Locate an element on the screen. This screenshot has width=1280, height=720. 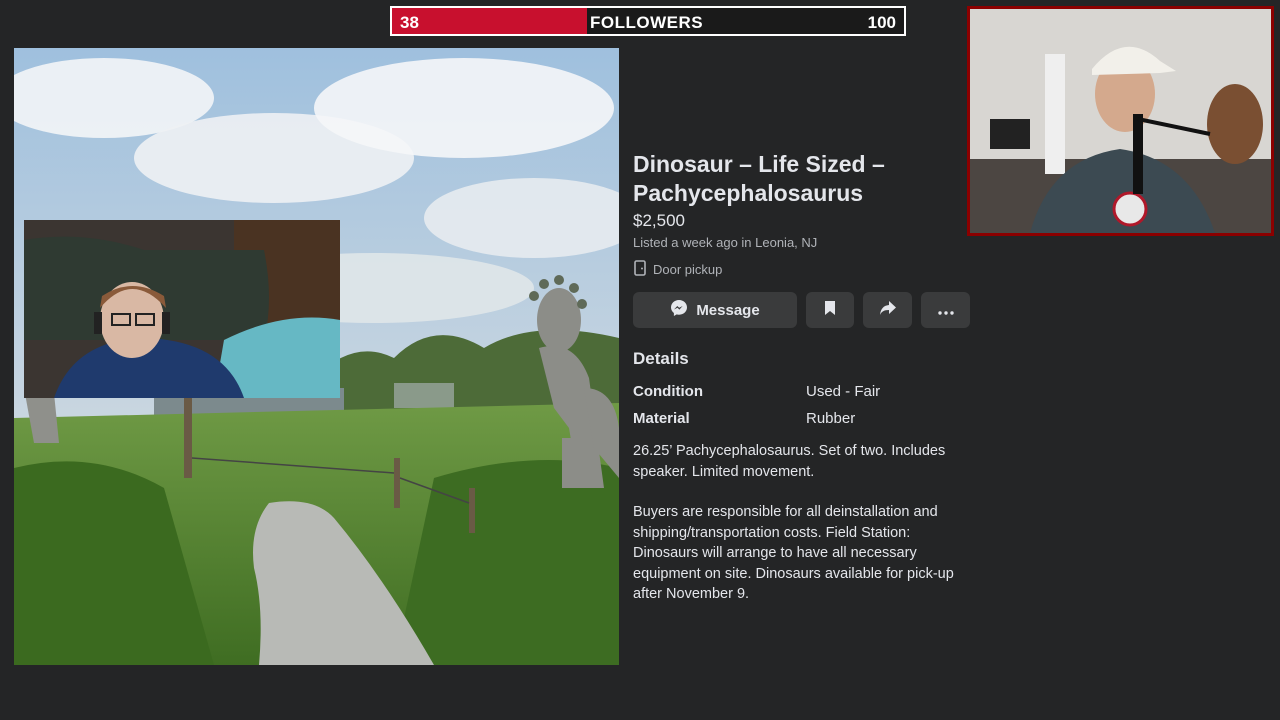
goal-label: FOLLOWERS is located at coordinates (647, 22).